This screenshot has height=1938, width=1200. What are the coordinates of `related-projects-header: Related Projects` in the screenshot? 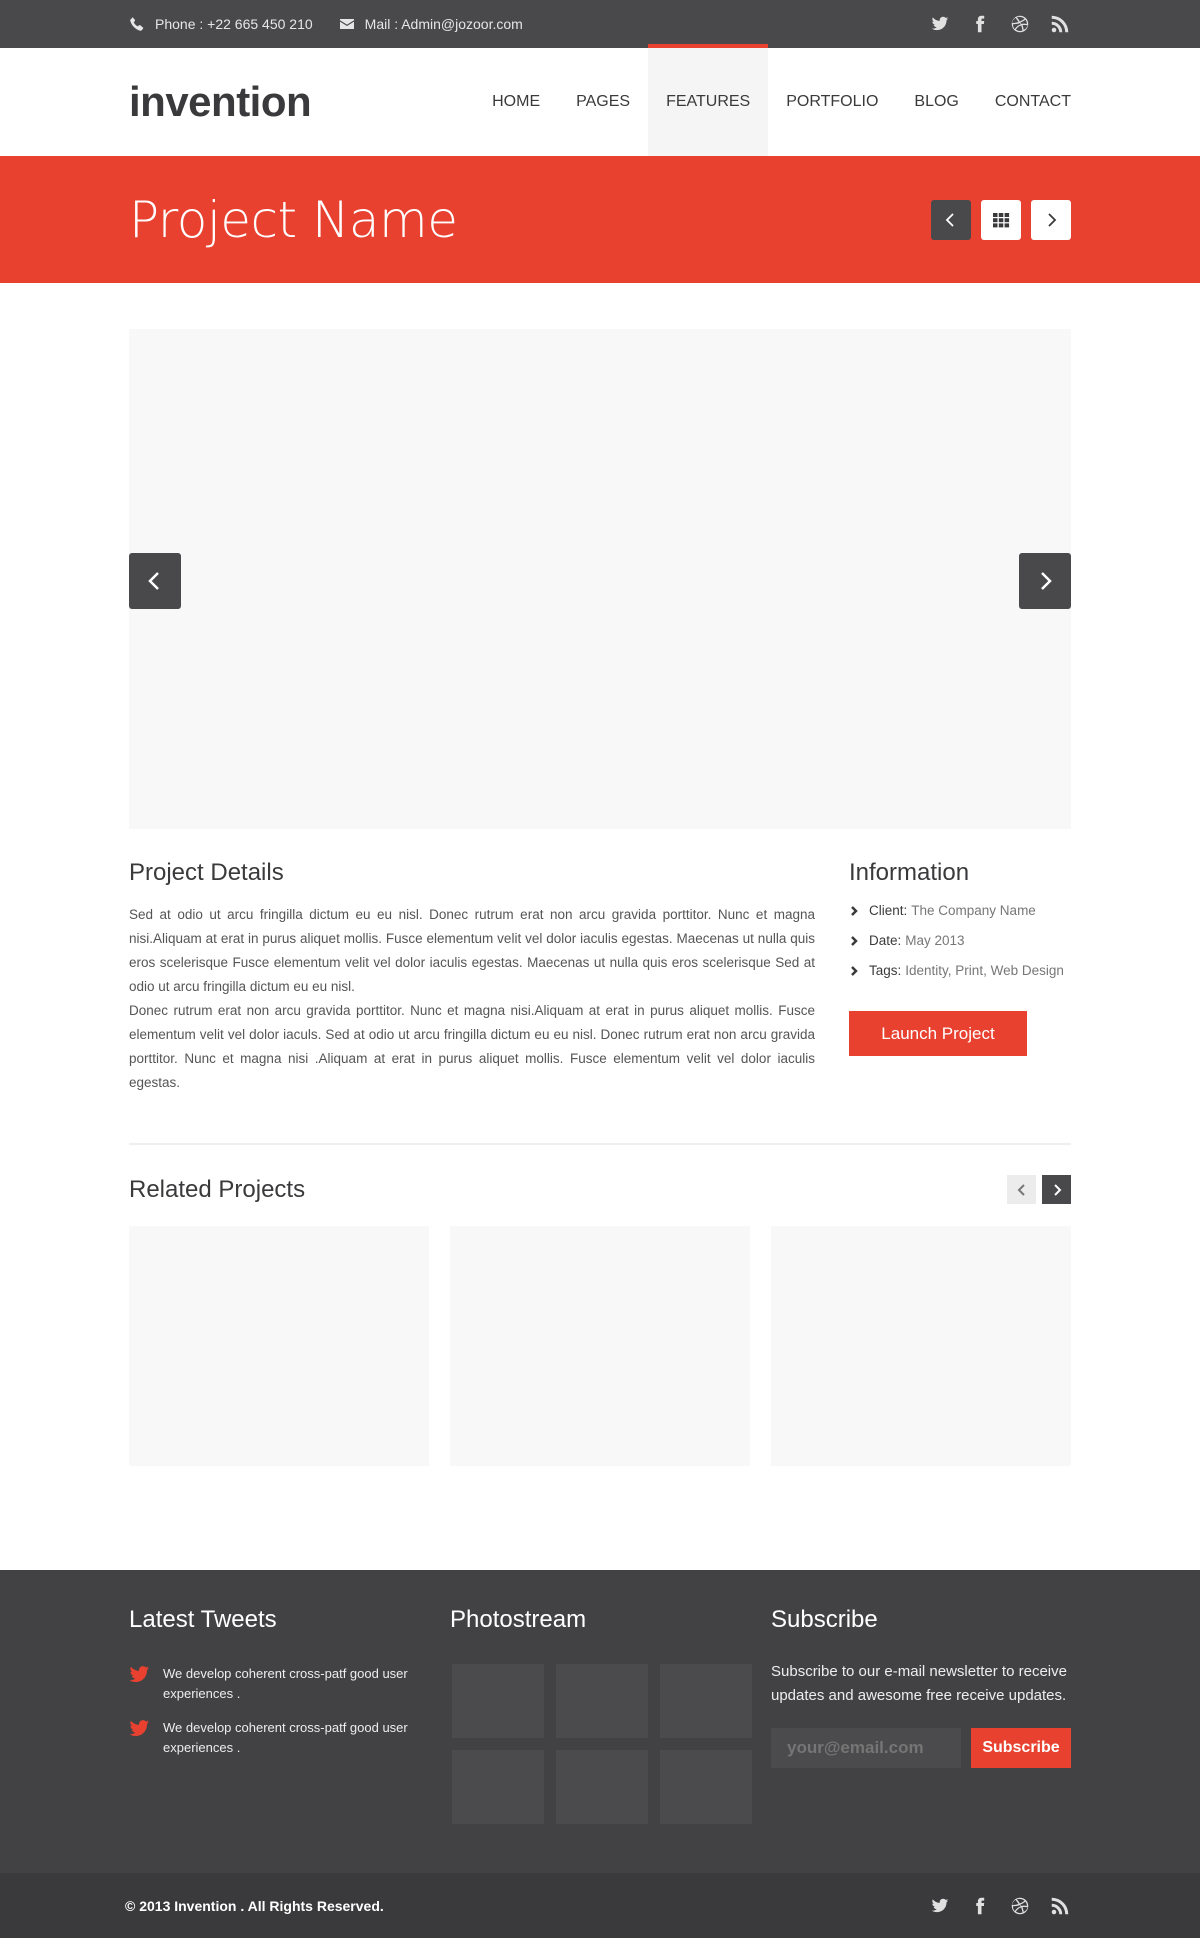 It's located at (600, 1189).